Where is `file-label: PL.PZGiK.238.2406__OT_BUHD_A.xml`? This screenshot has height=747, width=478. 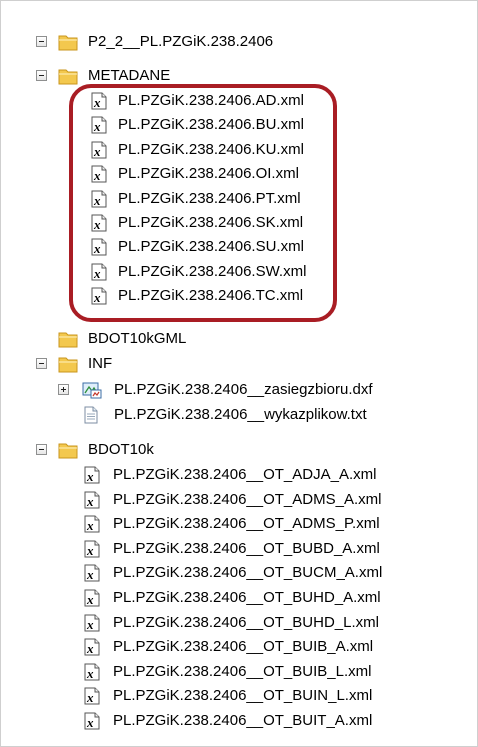
file-label: PL.PZGiK.238.2406__OT_BUHD_A.xml is located at coordinates (247, 597).